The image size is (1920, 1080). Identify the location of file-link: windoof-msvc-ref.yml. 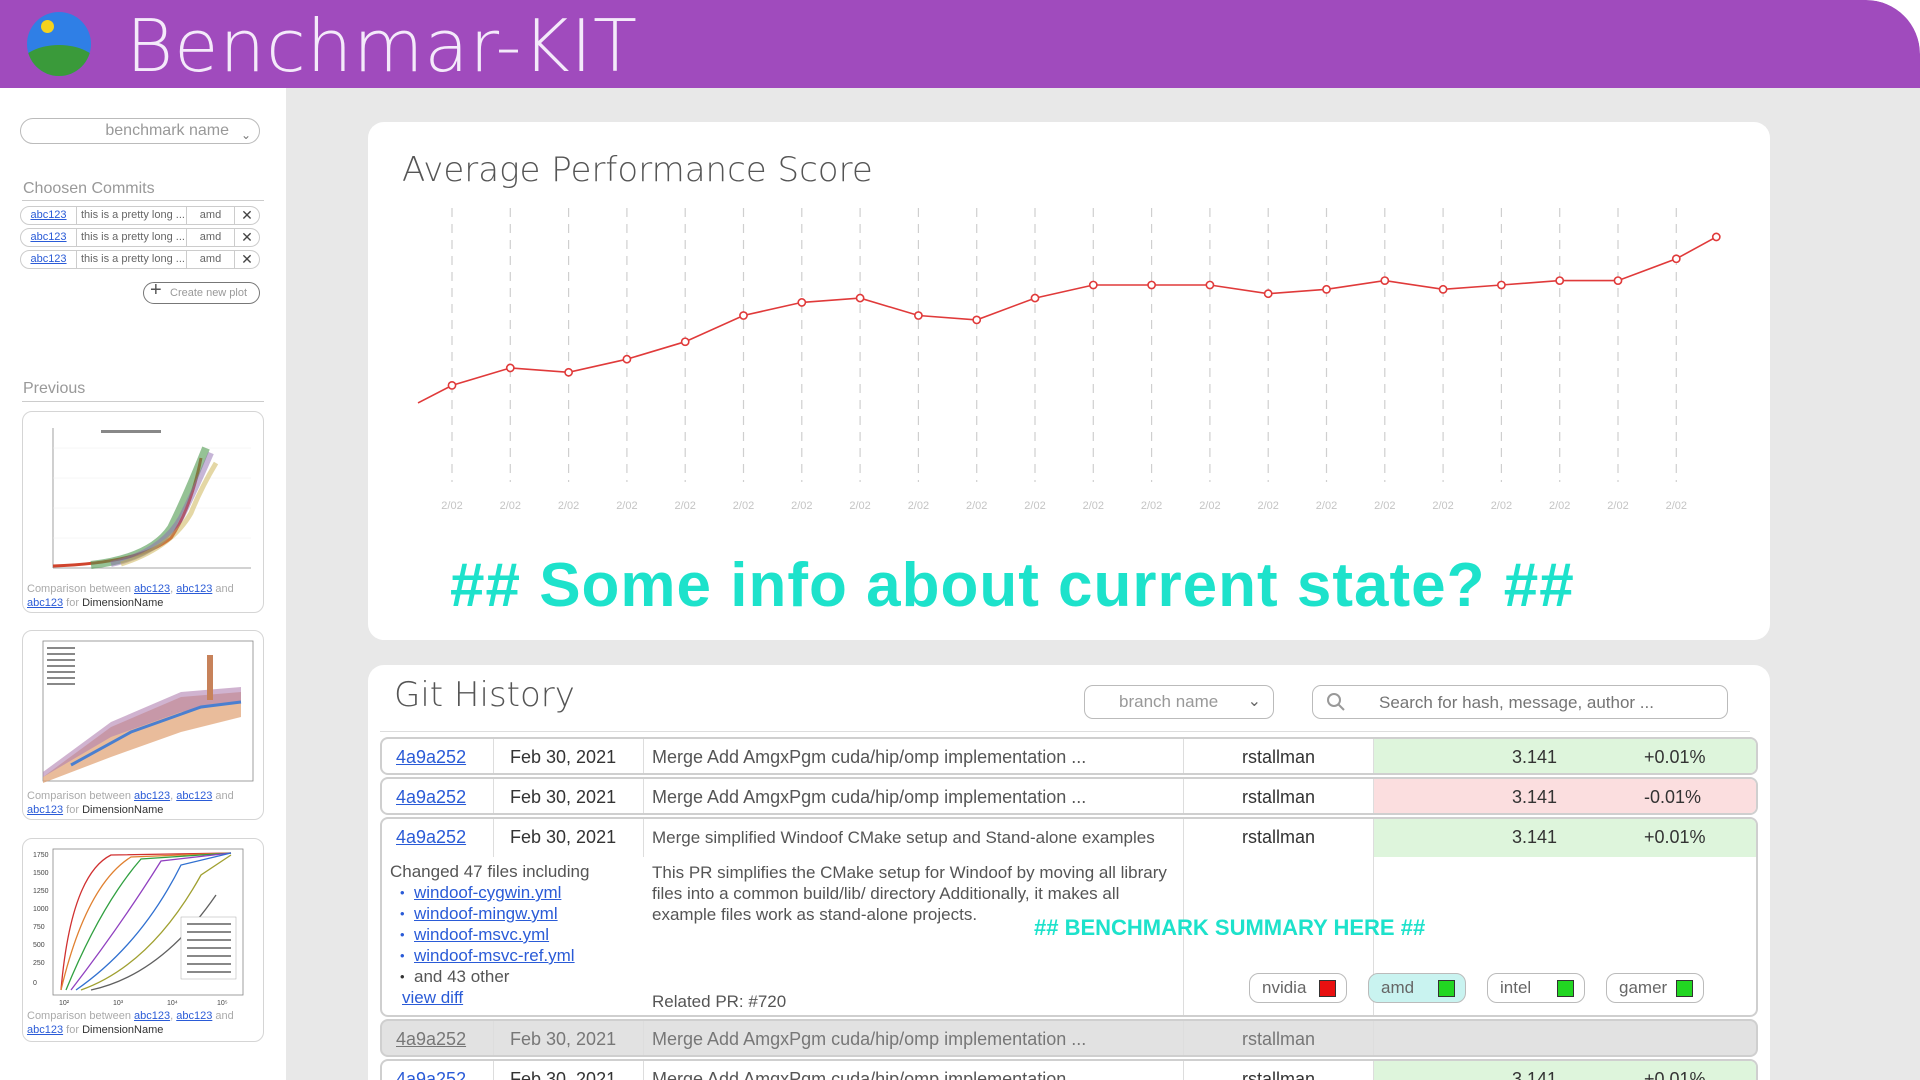
(494, 955).